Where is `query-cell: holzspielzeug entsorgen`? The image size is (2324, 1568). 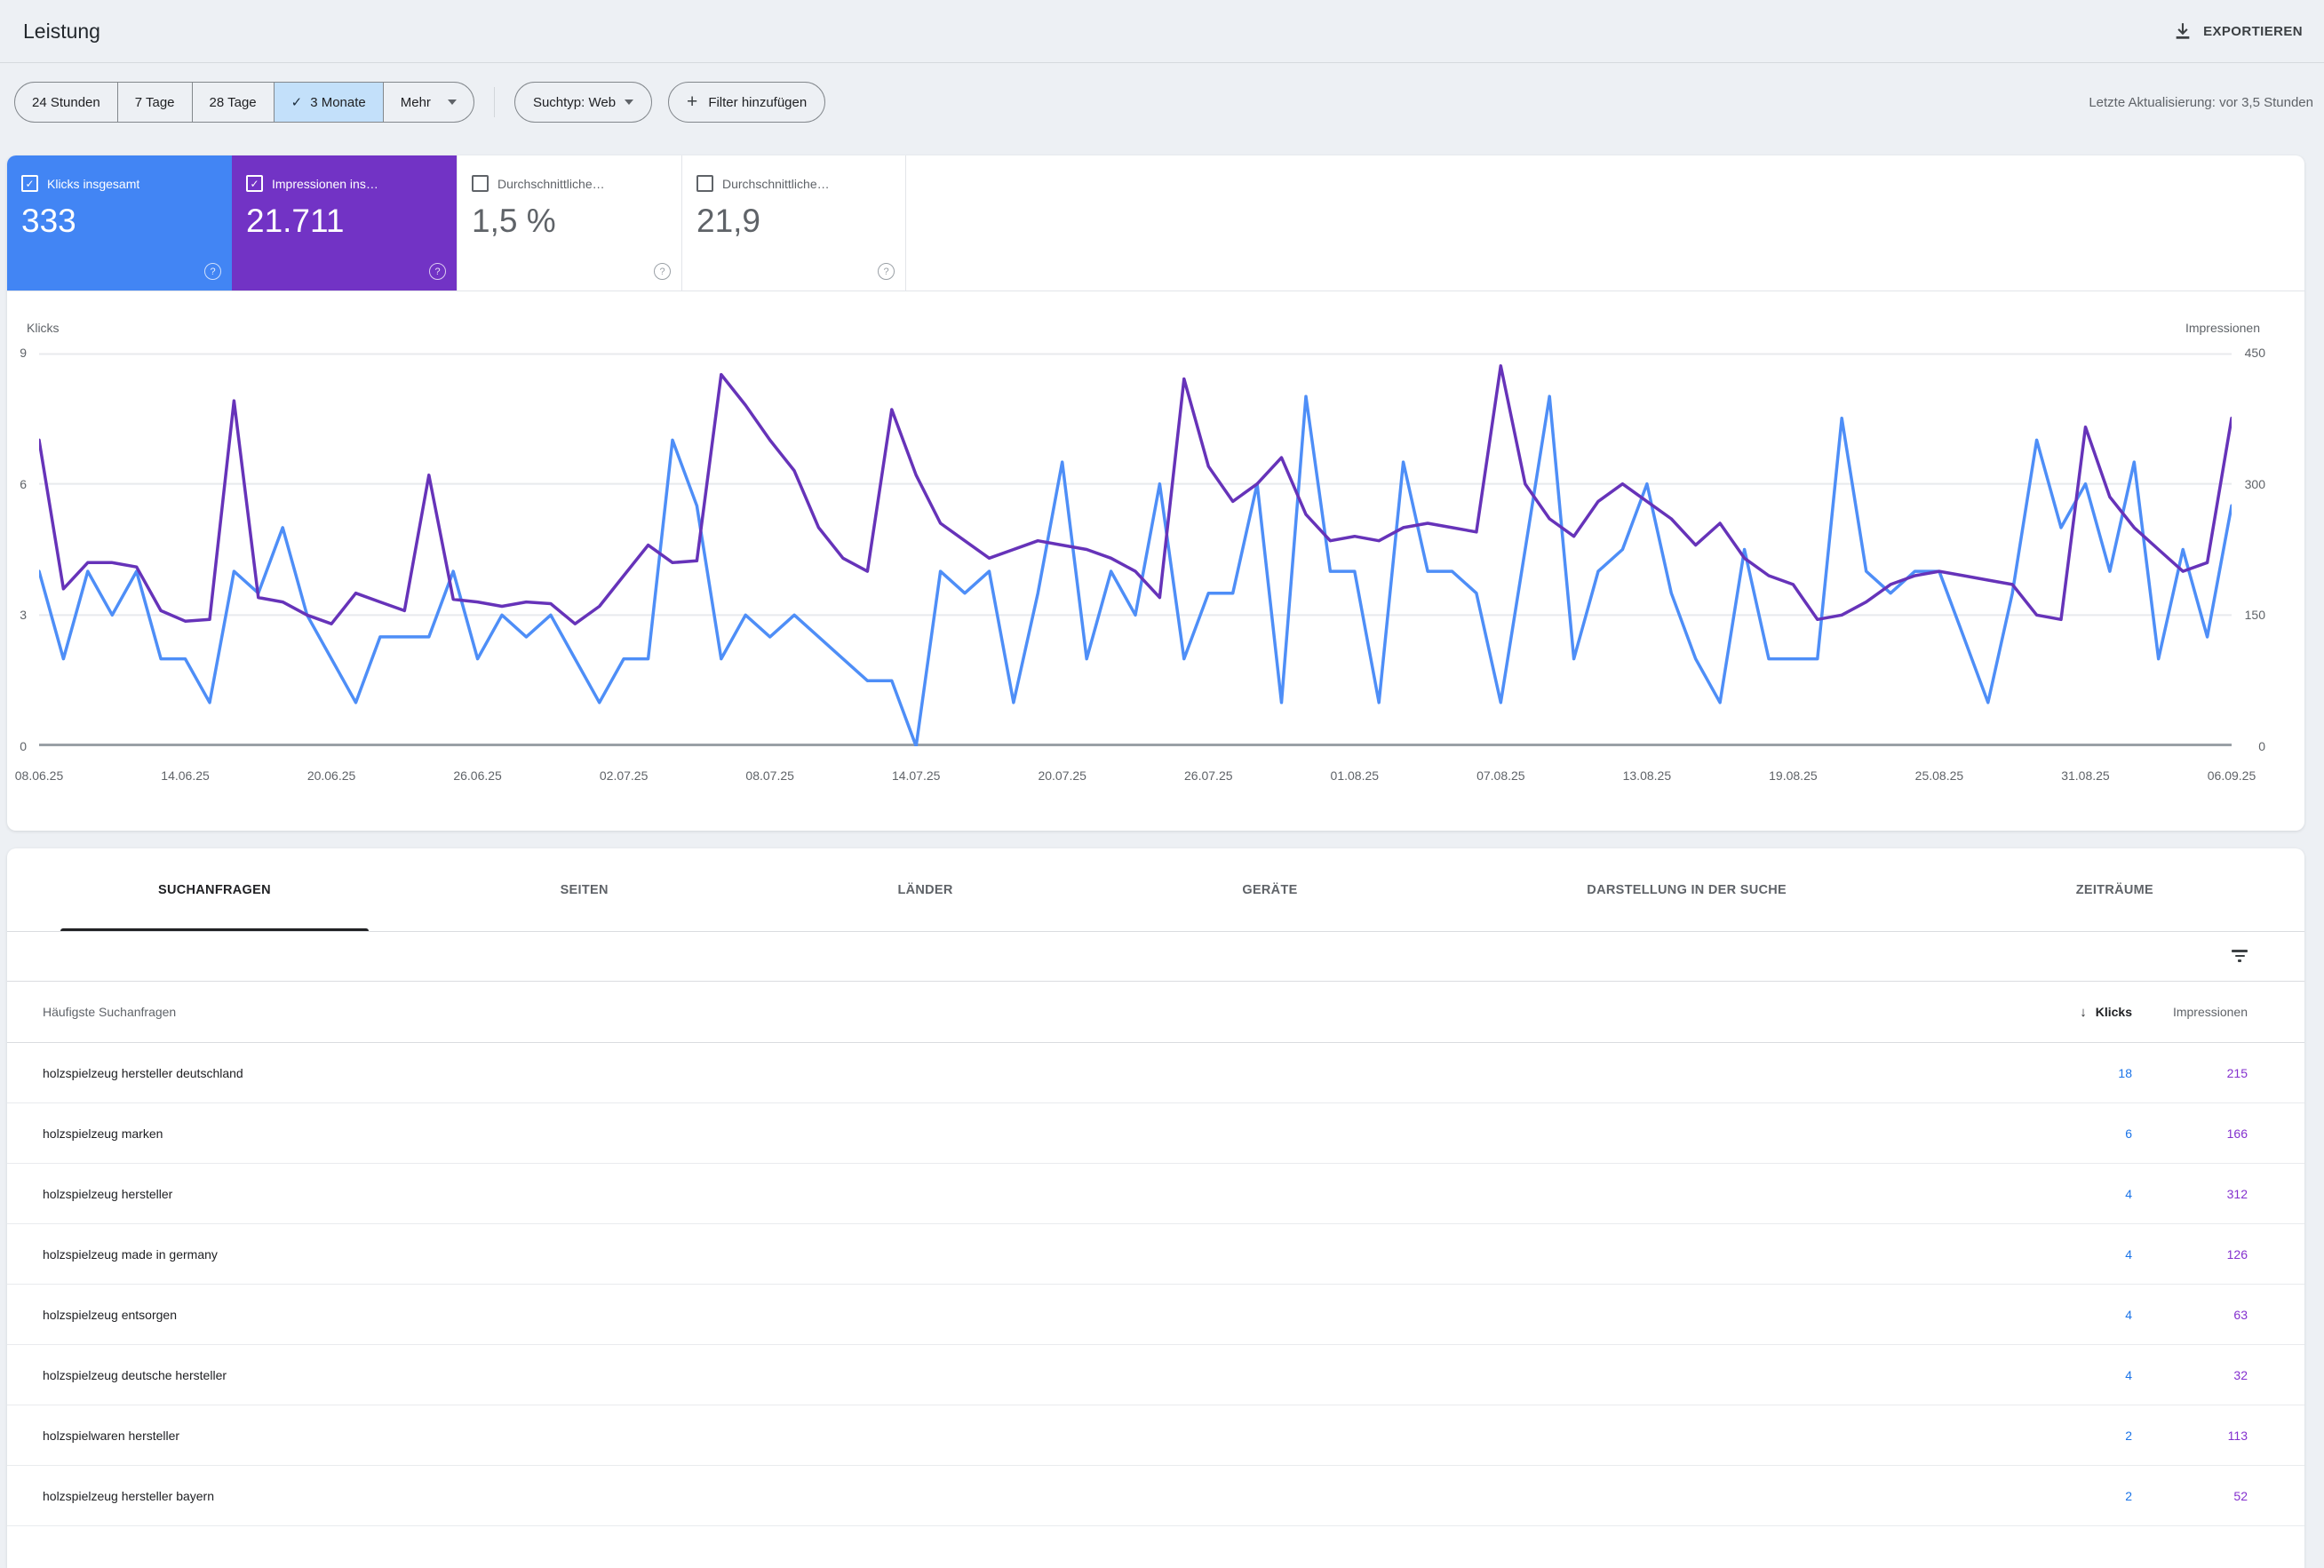 query-cell: holzspielzeug entsorgen is located at coordinates (110, 1314).